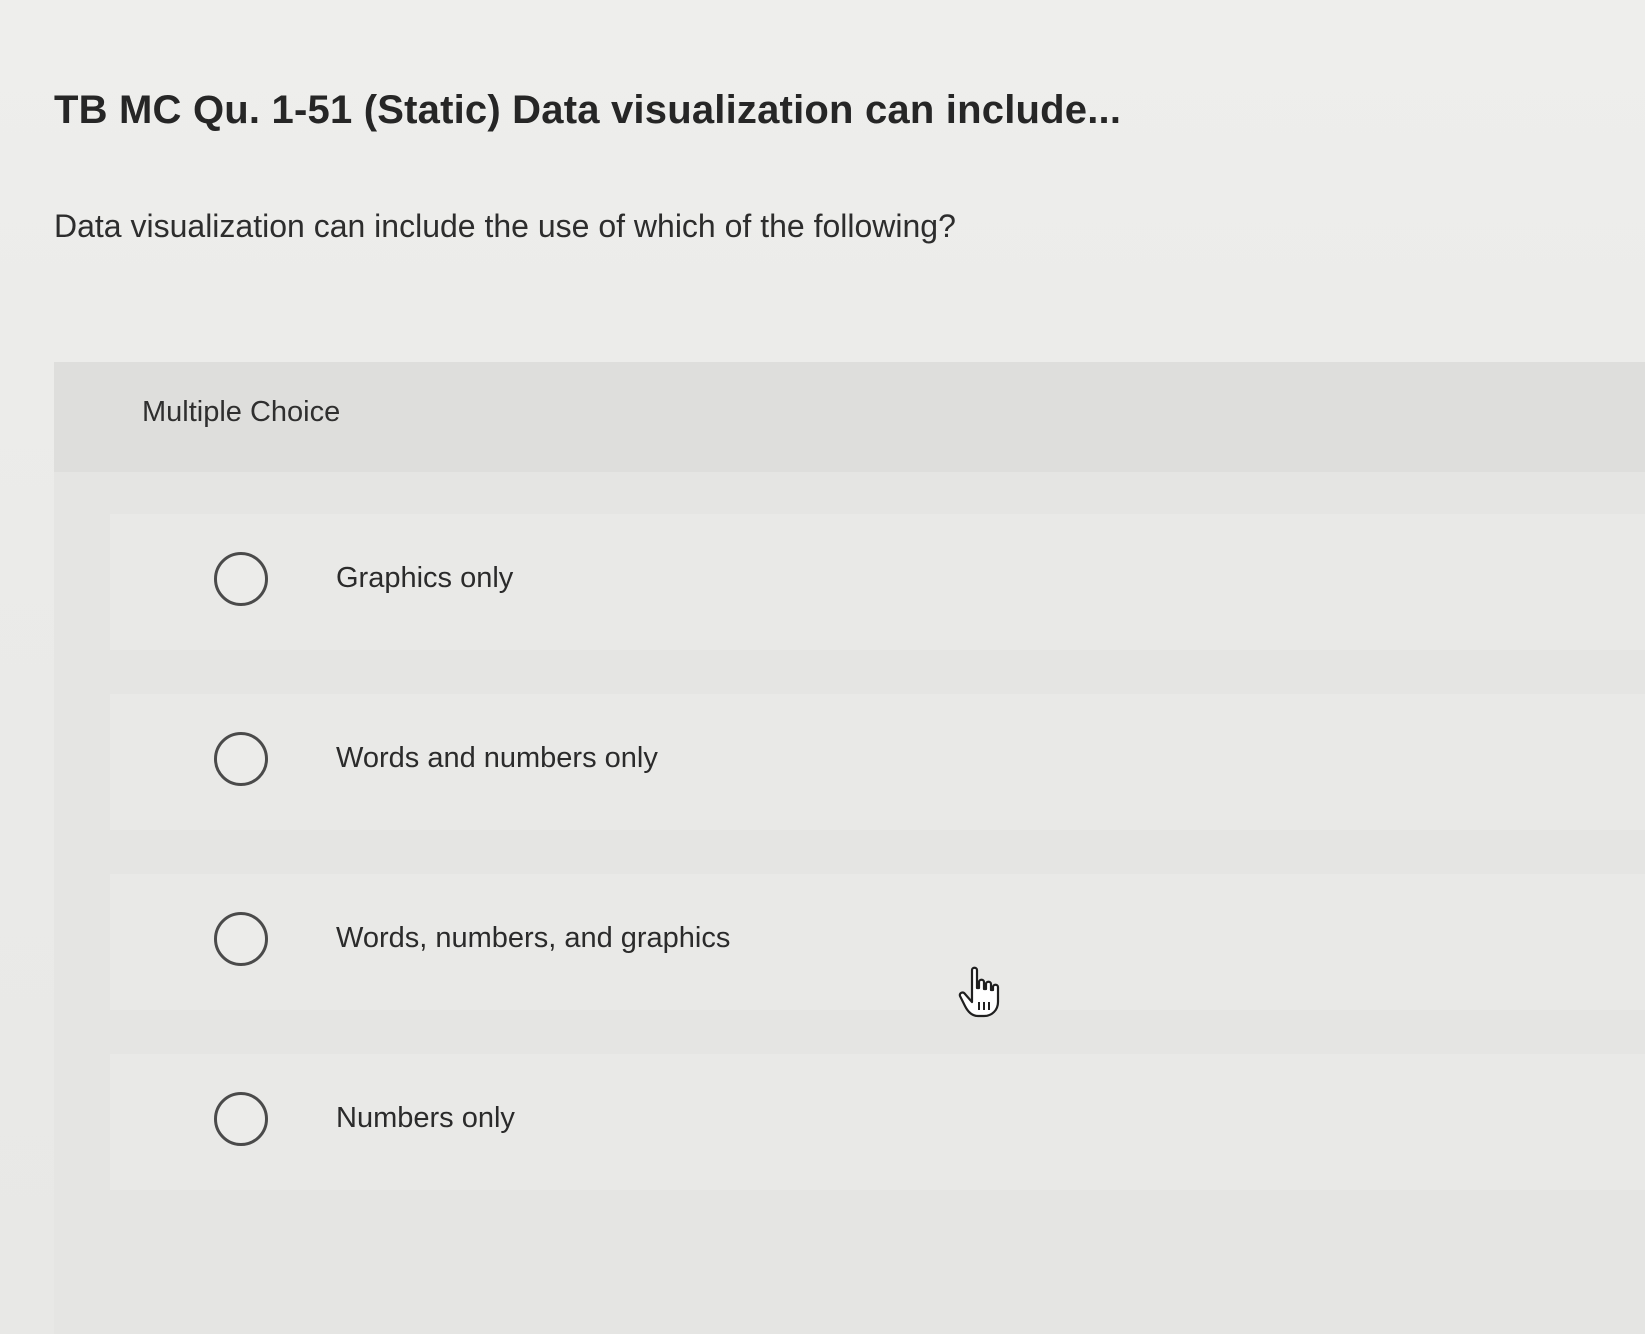  What do you see at coordinates (849, 417) in the screenshot?
I see `multiple-choice-header: Multiple Choice` at bounding box center [849, 417].